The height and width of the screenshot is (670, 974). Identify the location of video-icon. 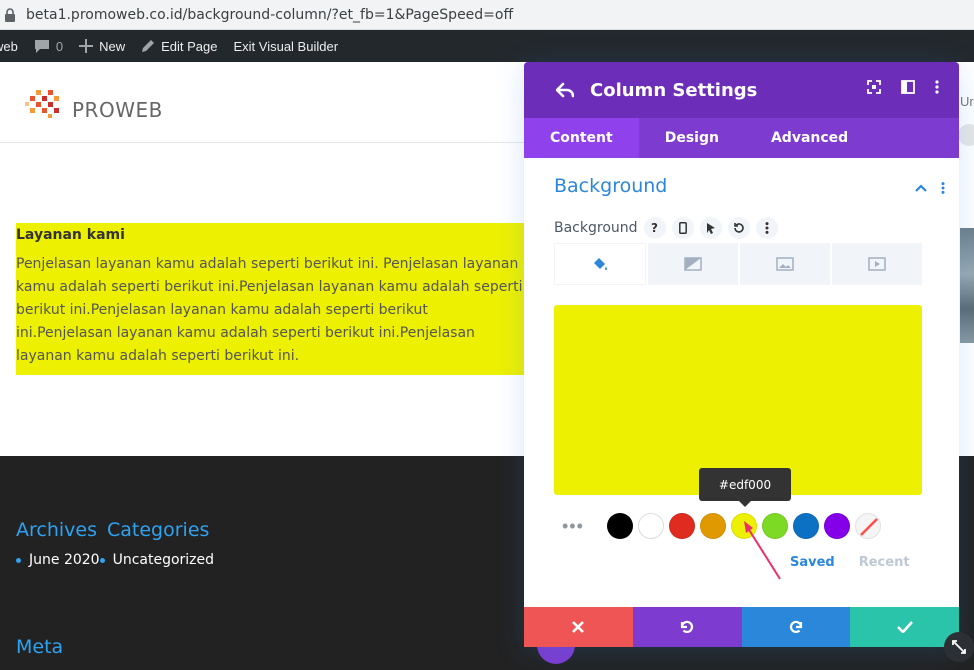
(877, 264).